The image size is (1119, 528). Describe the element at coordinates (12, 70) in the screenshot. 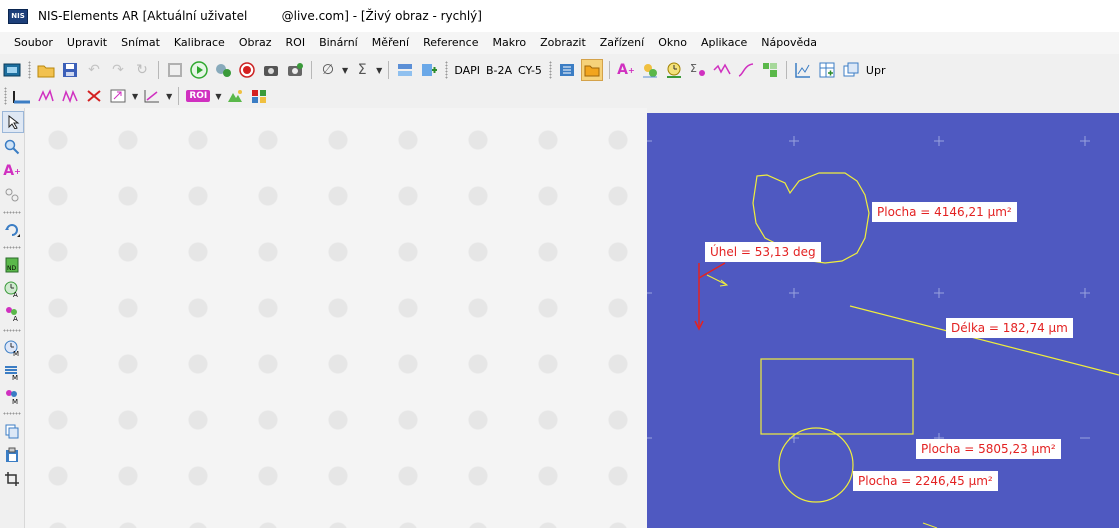

I see `live-camera-icon` at that location.